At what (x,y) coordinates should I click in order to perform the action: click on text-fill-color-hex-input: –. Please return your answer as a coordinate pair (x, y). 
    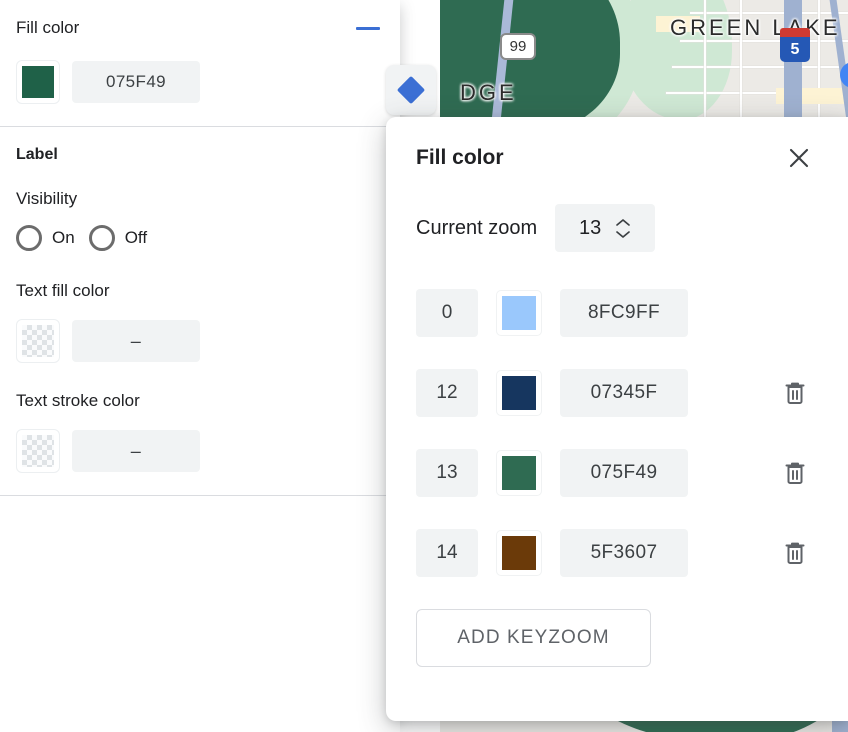
    Looking at the image, I should click on (136, 341).